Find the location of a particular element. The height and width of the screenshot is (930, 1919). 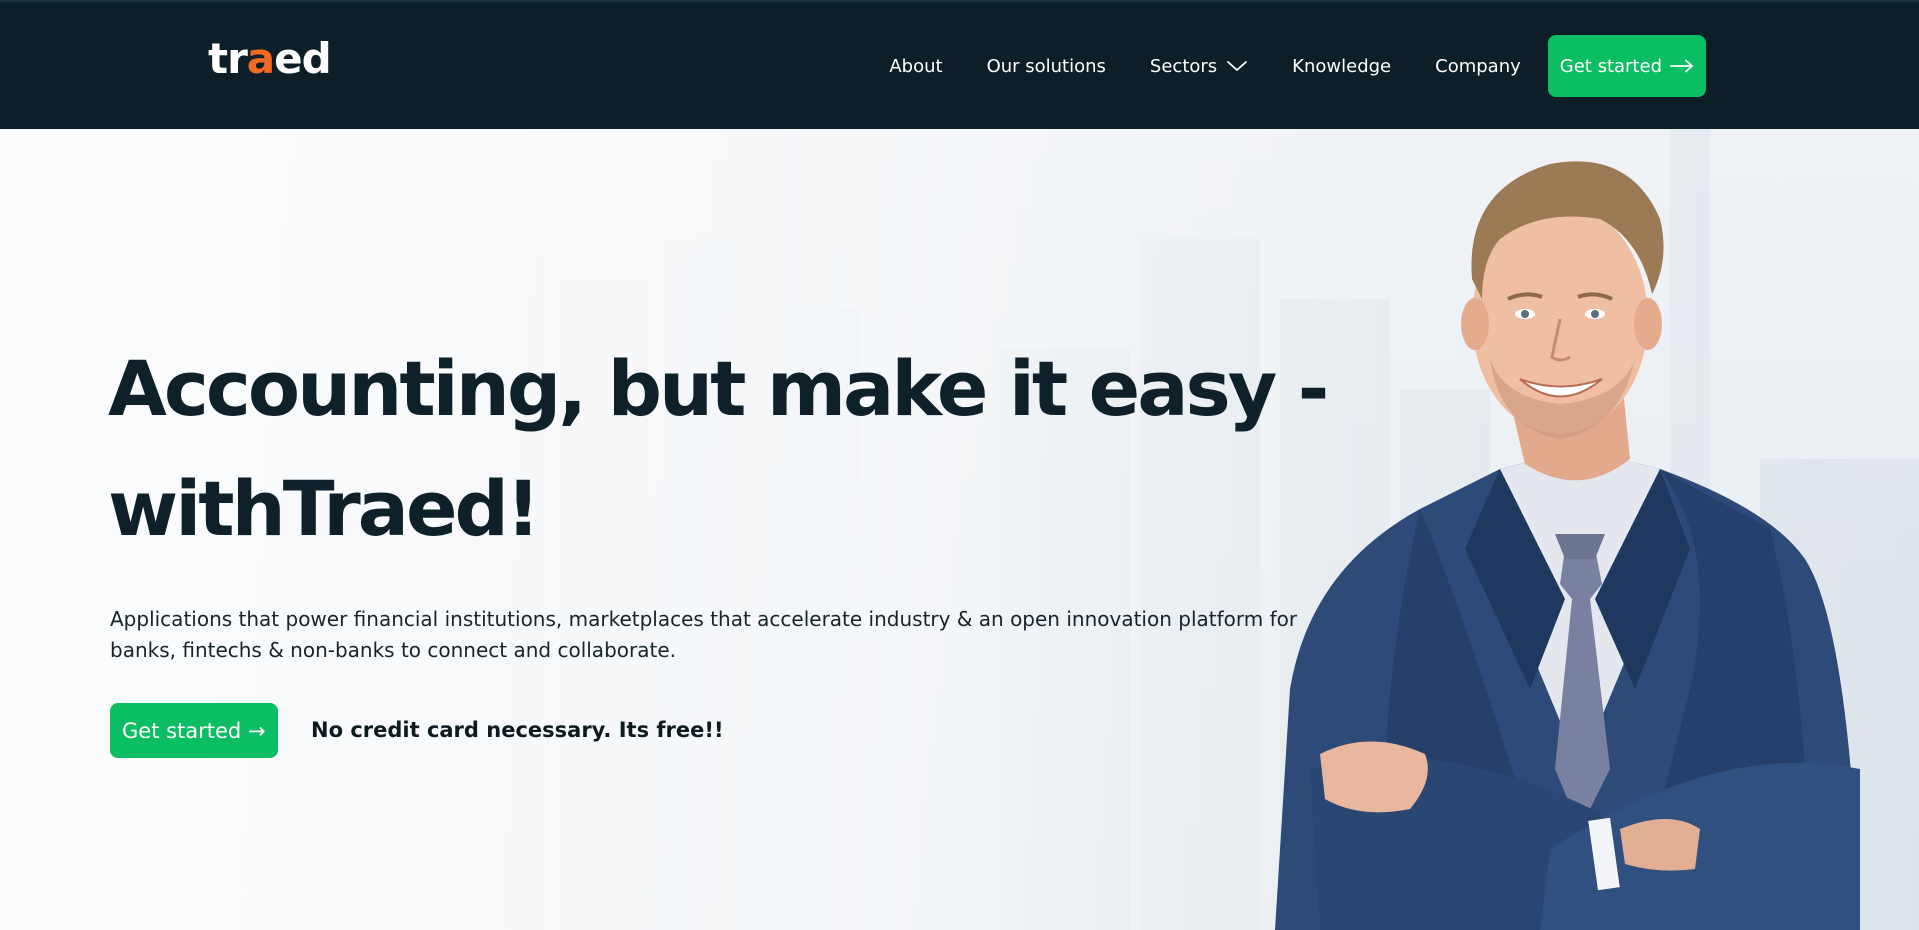

hero-title-line-2: withTraed! is located at coordinates (324, 508).